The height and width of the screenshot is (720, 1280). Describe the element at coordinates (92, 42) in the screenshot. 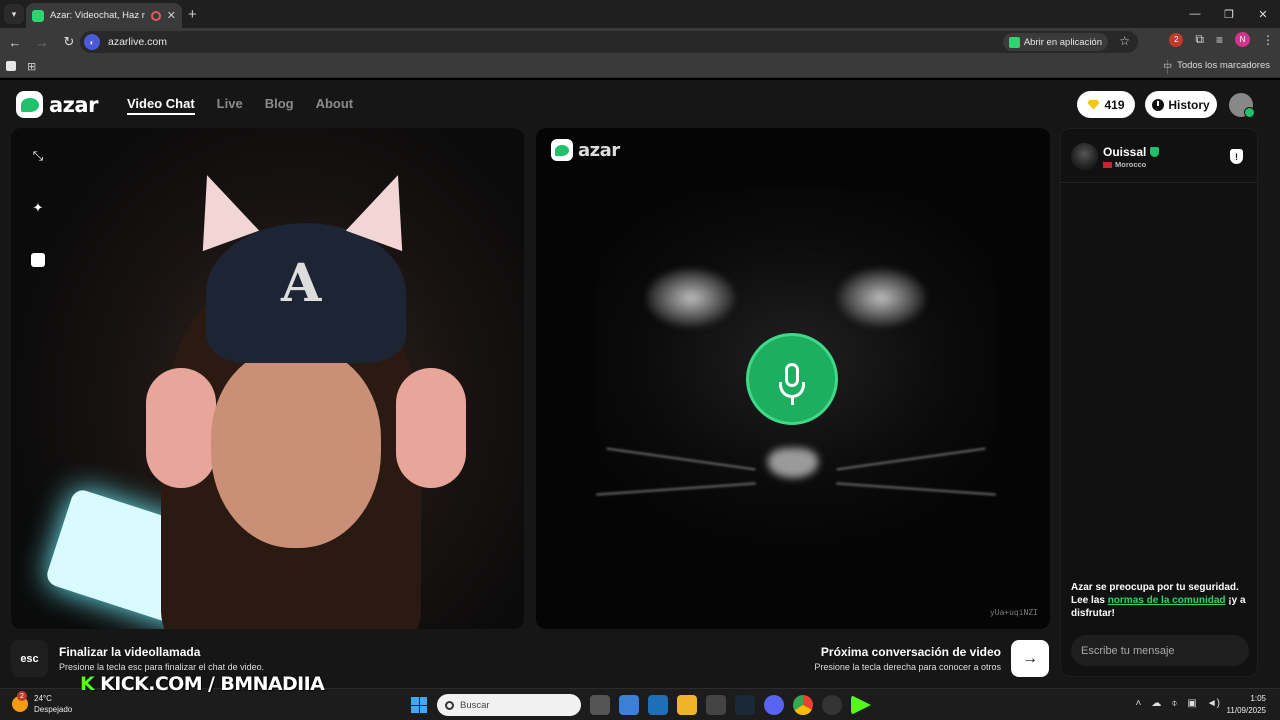

I see `site-info-icon: ◐` at that location.